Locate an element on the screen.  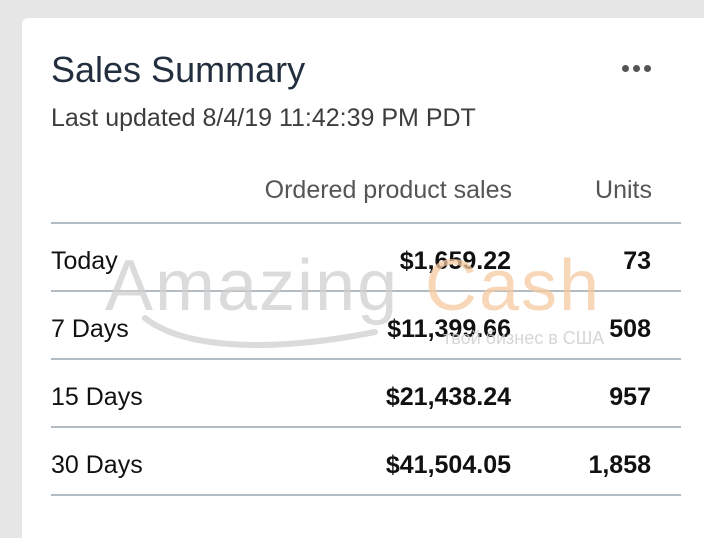
row-units: 508 is located at coordinates (630, 329).